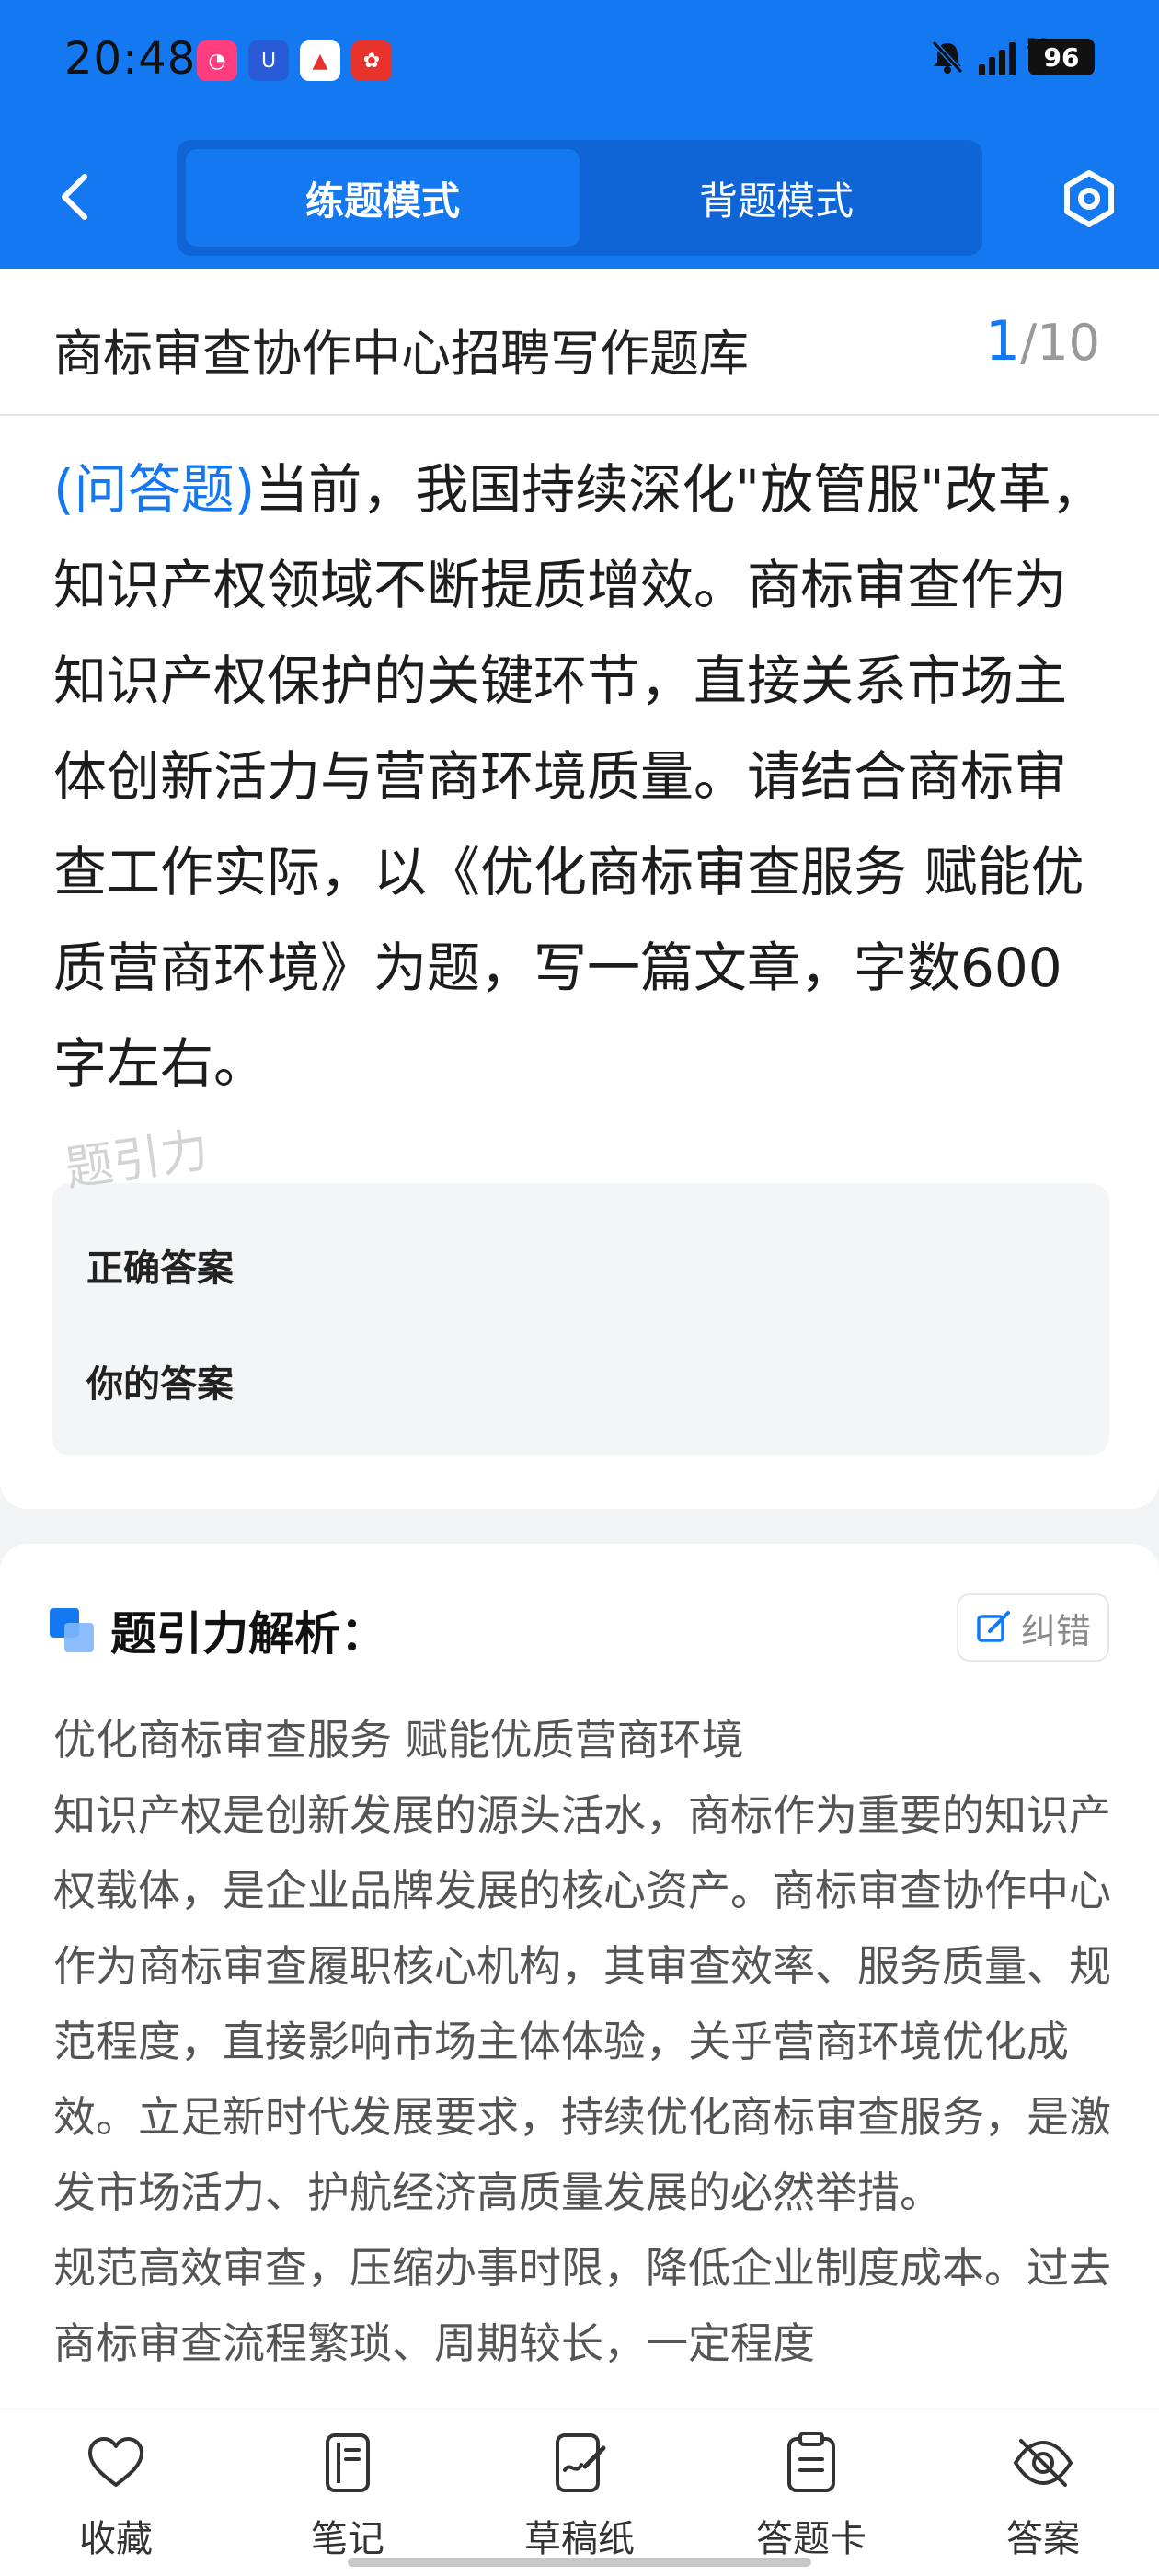 This screenshot has height=2576, width=1159. What do you see at coordinates (581, 2462) in the screenshot?
I see `draft-paper-icon` at bounding box center [581, 2462].